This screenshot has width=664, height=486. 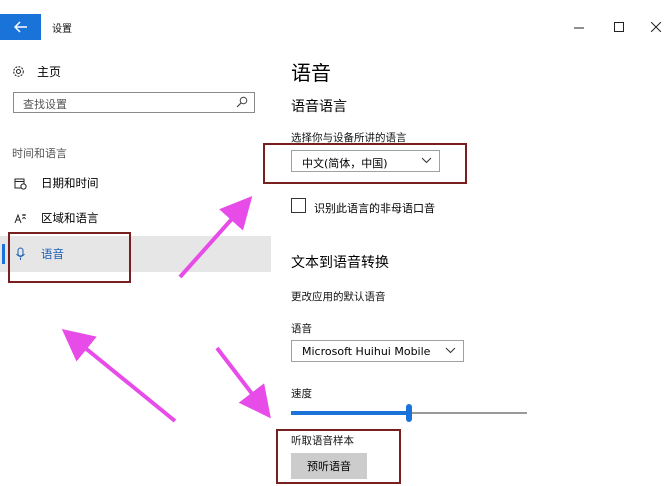 I want to click on sidebar-item-region-language: 区域和语言, so click(x=135, y=218).